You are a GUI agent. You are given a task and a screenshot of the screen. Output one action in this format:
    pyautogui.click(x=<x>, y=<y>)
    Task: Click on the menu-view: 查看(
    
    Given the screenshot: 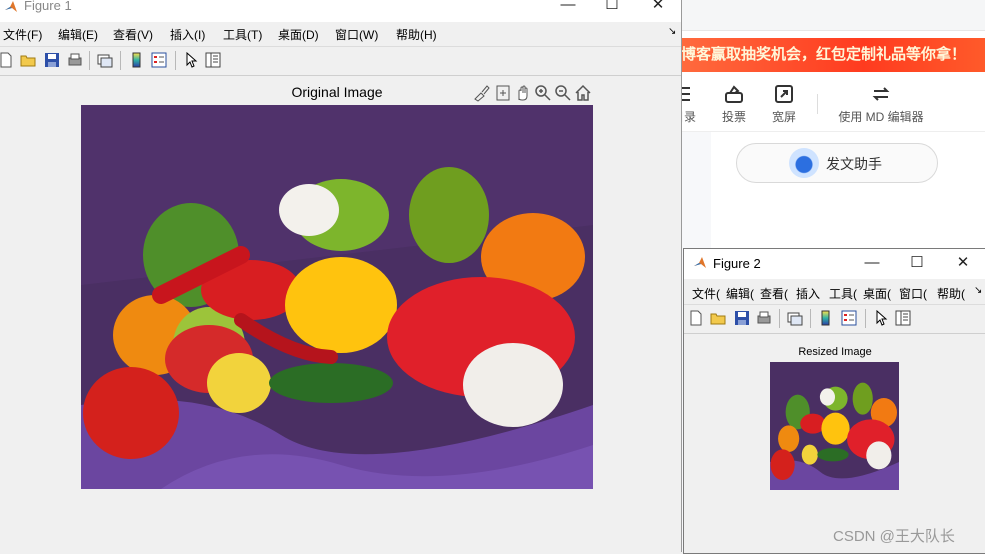 What is the action you would take?
    pyautogui.click(x=774, y=293)
    